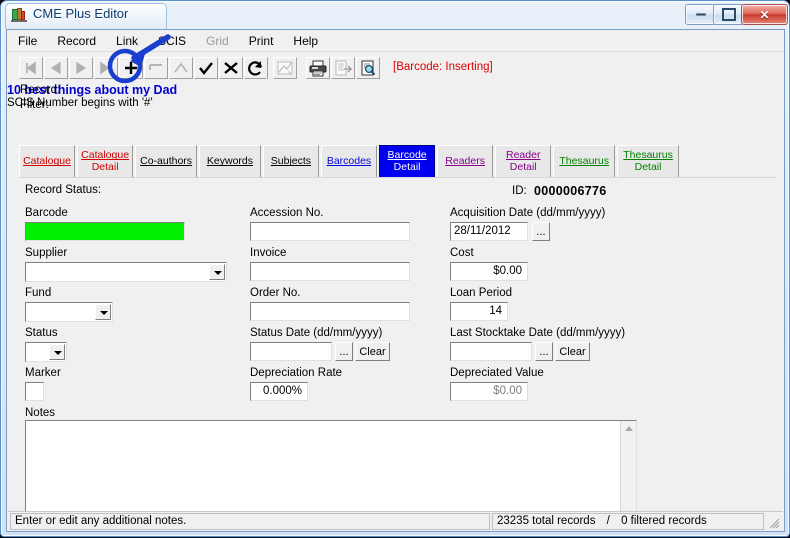 This screenshot has height=538, width=790. What do you see at coordinates (46, 213) in the screenshot?
I see `barcode-label: Barcode` at bounding box center [46, 213].